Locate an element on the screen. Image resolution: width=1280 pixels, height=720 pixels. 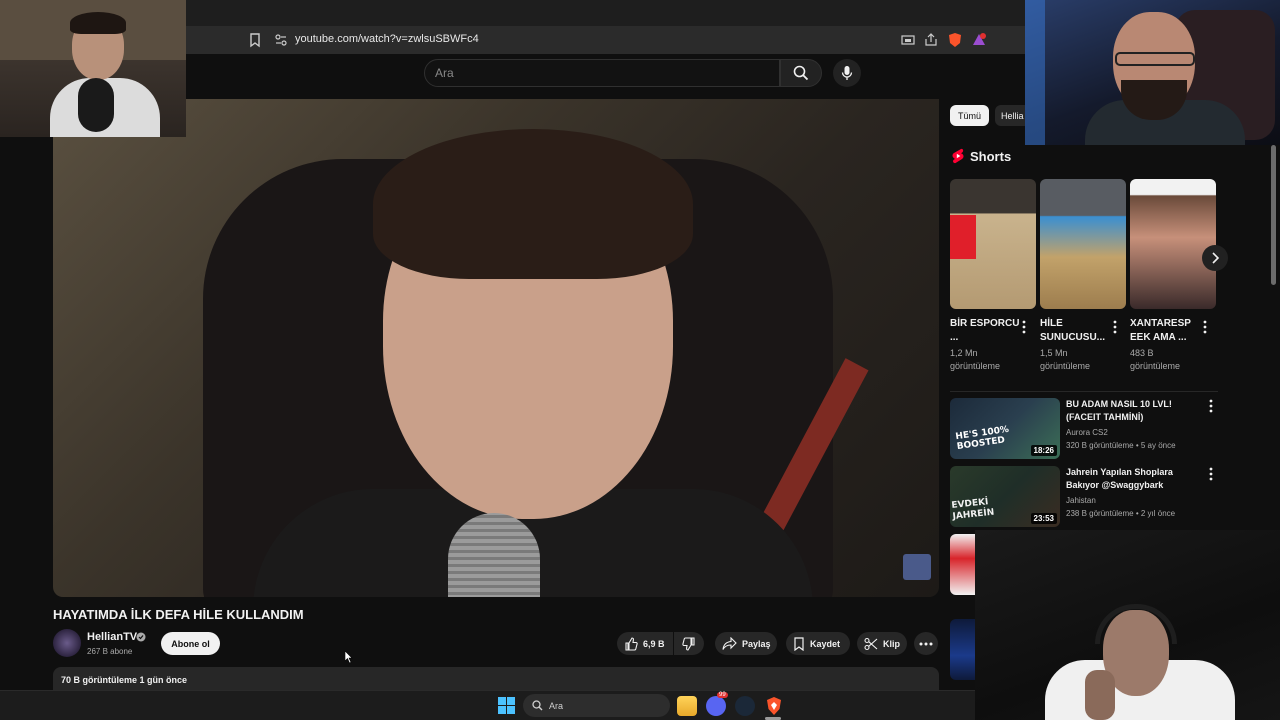
shorts-logo-icon is located at coordinates (958, 156).